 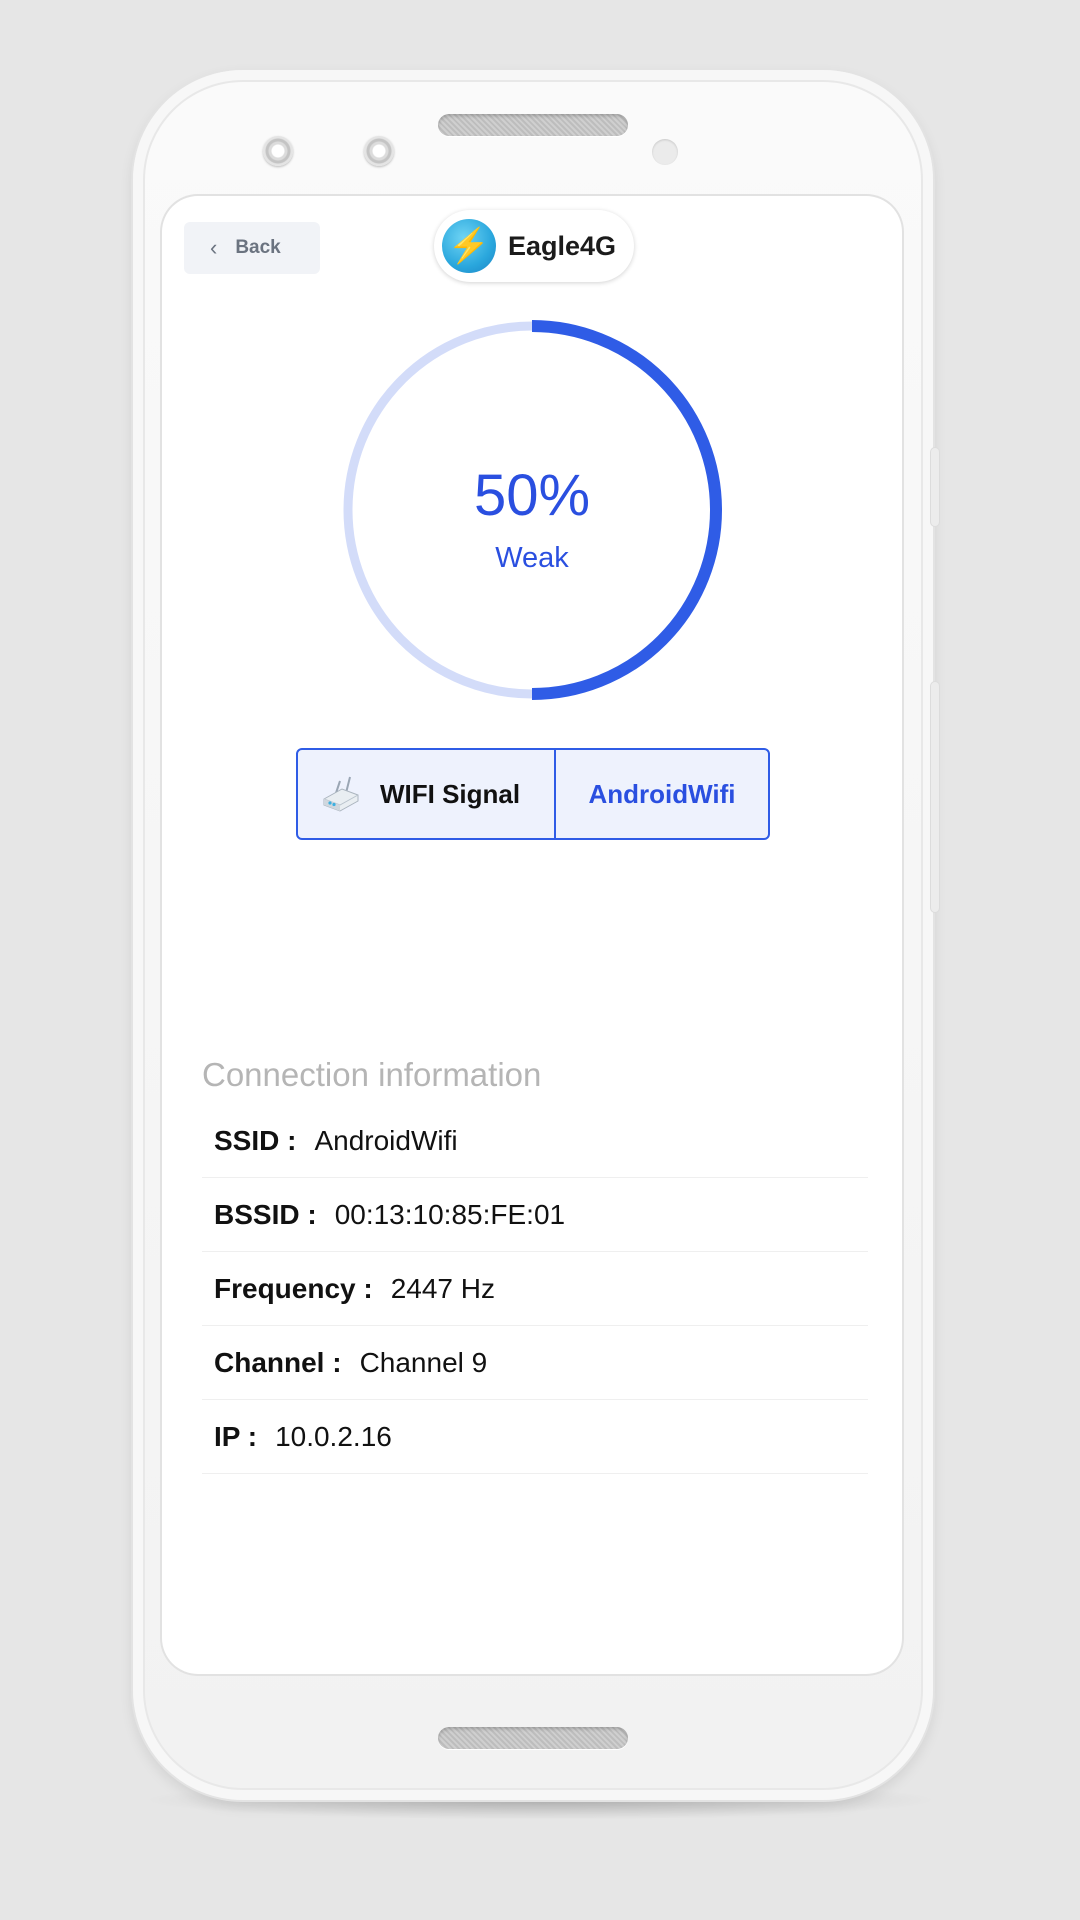 What do you see at coordinates (662, 793) in the screenshot?
I see `network-name: AndroidWifi` at bounding box center [662, 793].